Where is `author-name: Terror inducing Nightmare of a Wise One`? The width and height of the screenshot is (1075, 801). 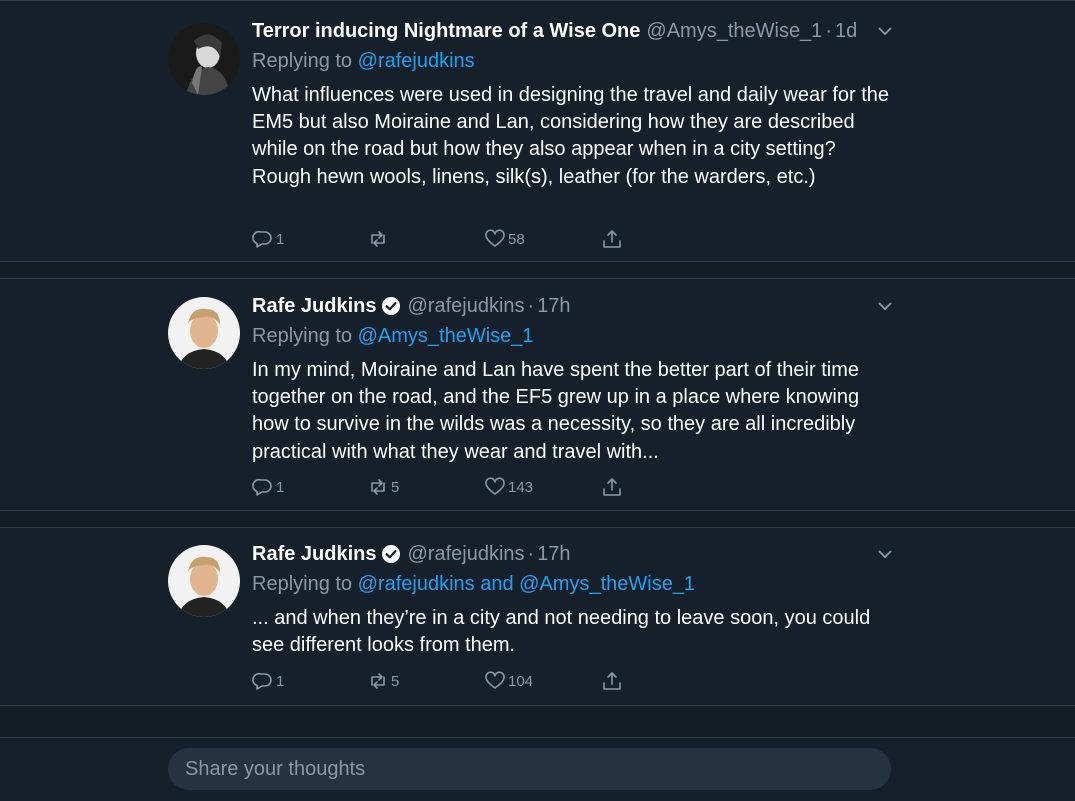 author-name: Terror inducing Nightmare of a Wise One is located at coordinates (446, 31).